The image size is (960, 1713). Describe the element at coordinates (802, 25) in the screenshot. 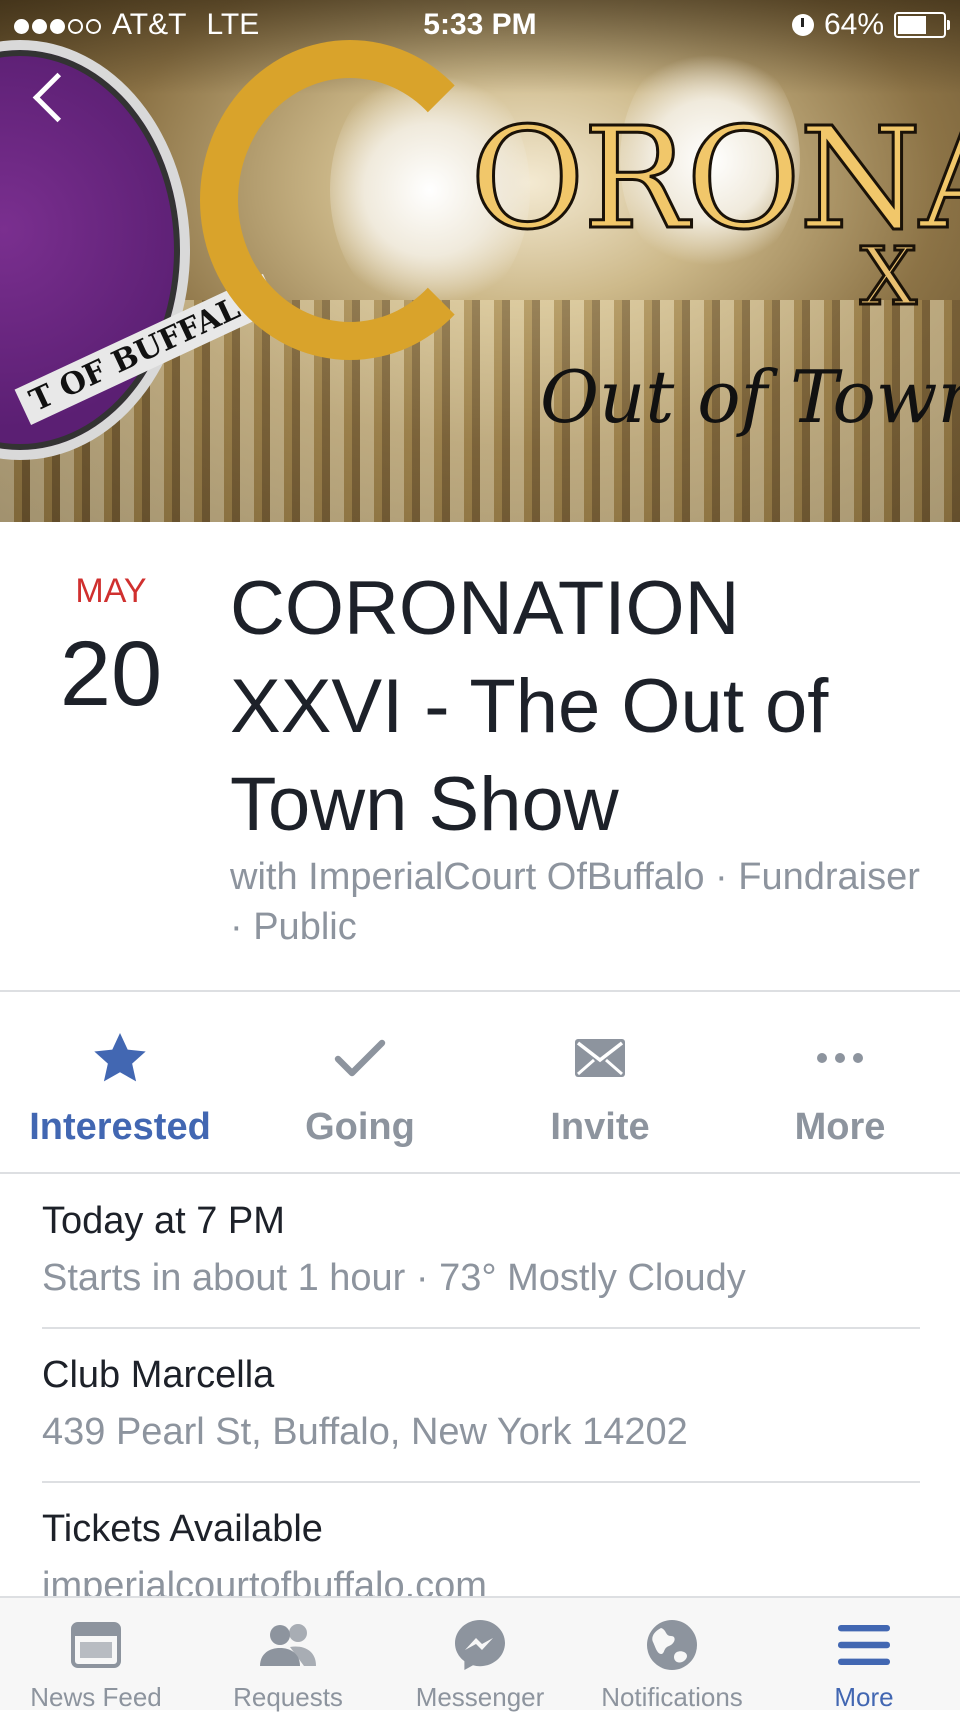

I see `alarm-icon` at that location.